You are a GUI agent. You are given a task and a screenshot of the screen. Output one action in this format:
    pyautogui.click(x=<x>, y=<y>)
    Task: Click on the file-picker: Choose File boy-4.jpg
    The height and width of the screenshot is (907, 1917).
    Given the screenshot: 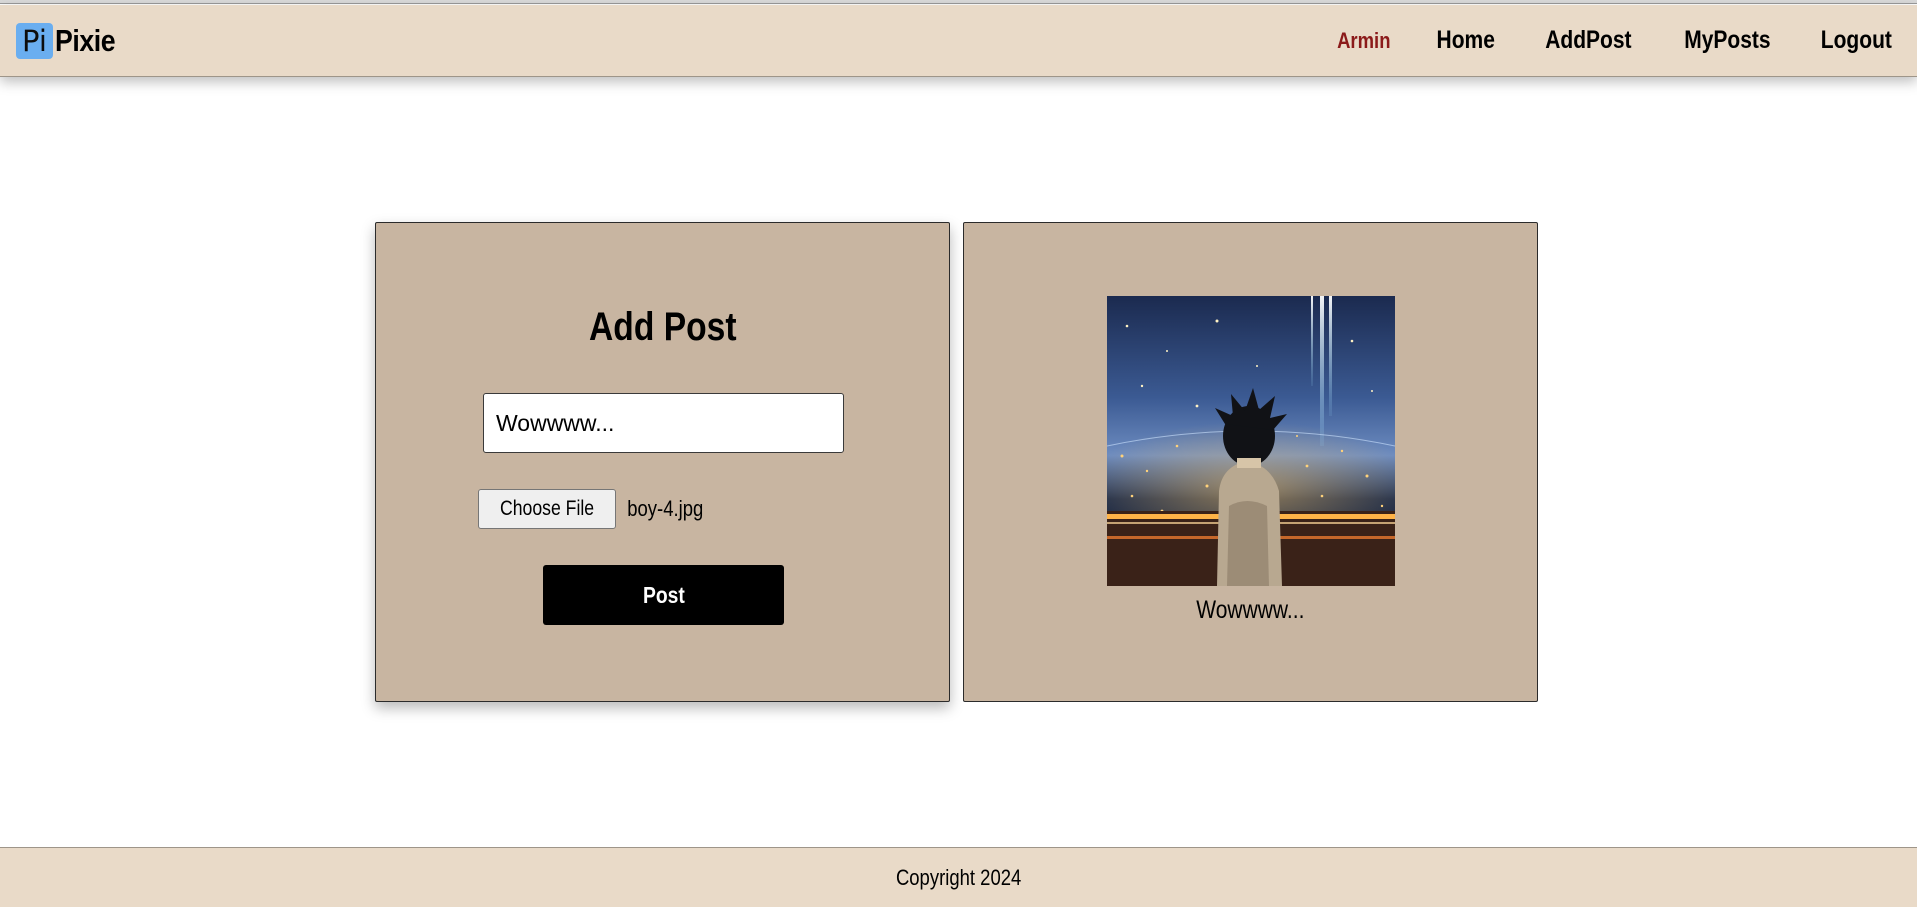 What is the action you would take?
    pyautogui.click(x=594, y=509)
    